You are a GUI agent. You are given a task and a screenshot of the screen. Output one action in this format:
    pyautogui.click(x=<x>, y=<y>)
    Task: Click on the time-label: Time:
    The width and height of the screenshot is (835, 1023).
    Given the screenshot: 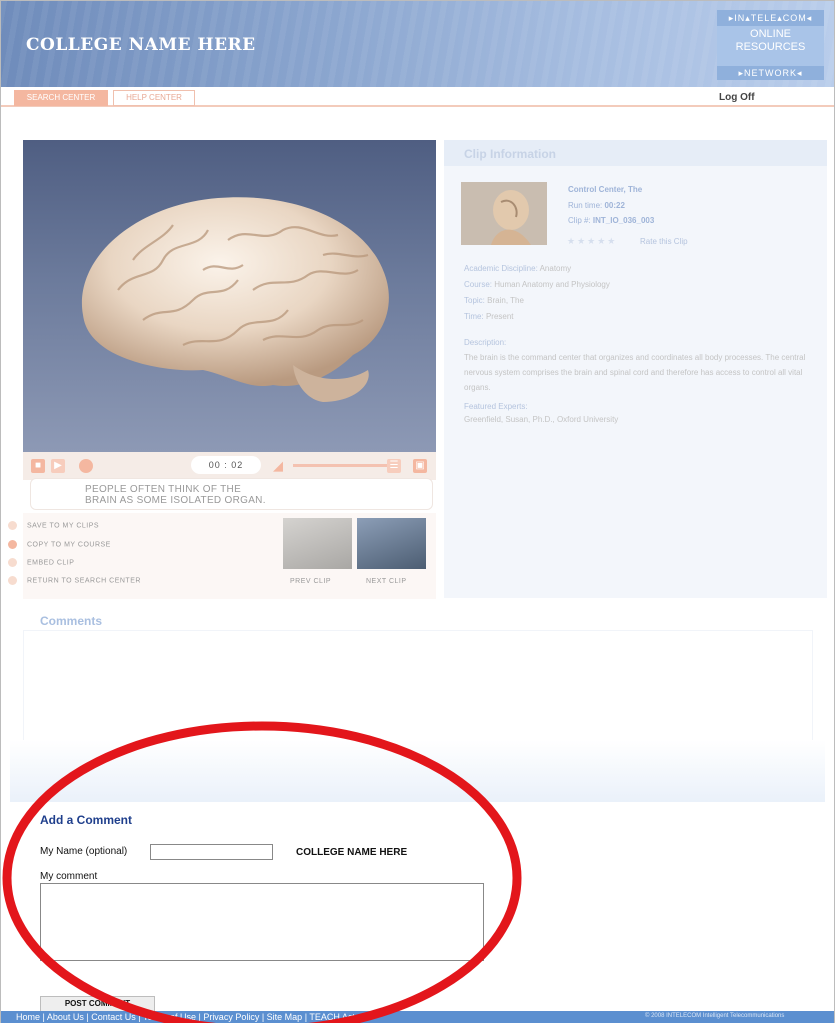 What is the action you would take?
    pyautogui.click(x=474, y=316)
    